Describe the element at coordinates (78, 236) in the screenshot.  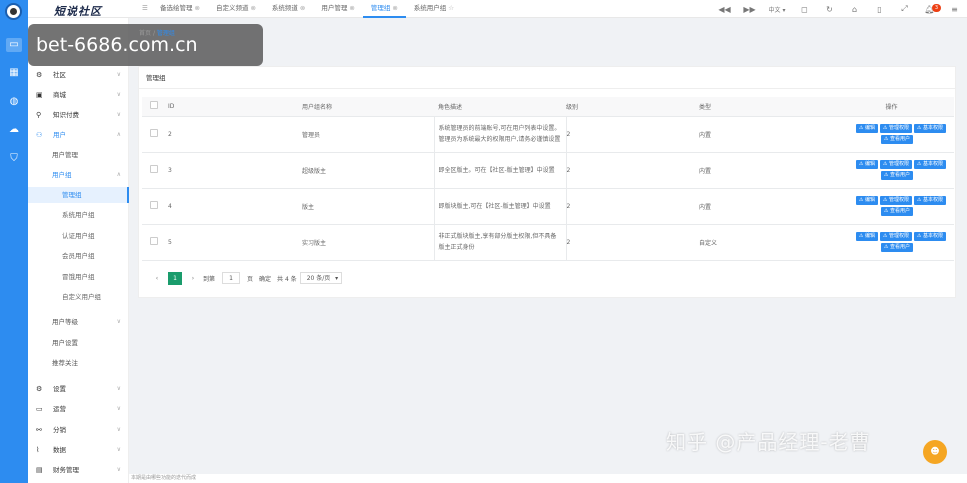
I see `sidebar-sub2-verified-group: 认证用户组` at that location.